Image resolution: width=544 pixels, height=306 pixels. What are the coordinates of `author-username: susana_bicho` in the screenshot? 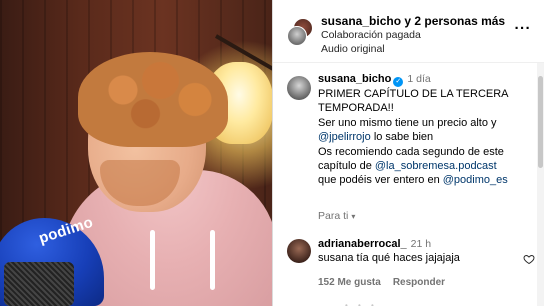 It's located at (361, 21).